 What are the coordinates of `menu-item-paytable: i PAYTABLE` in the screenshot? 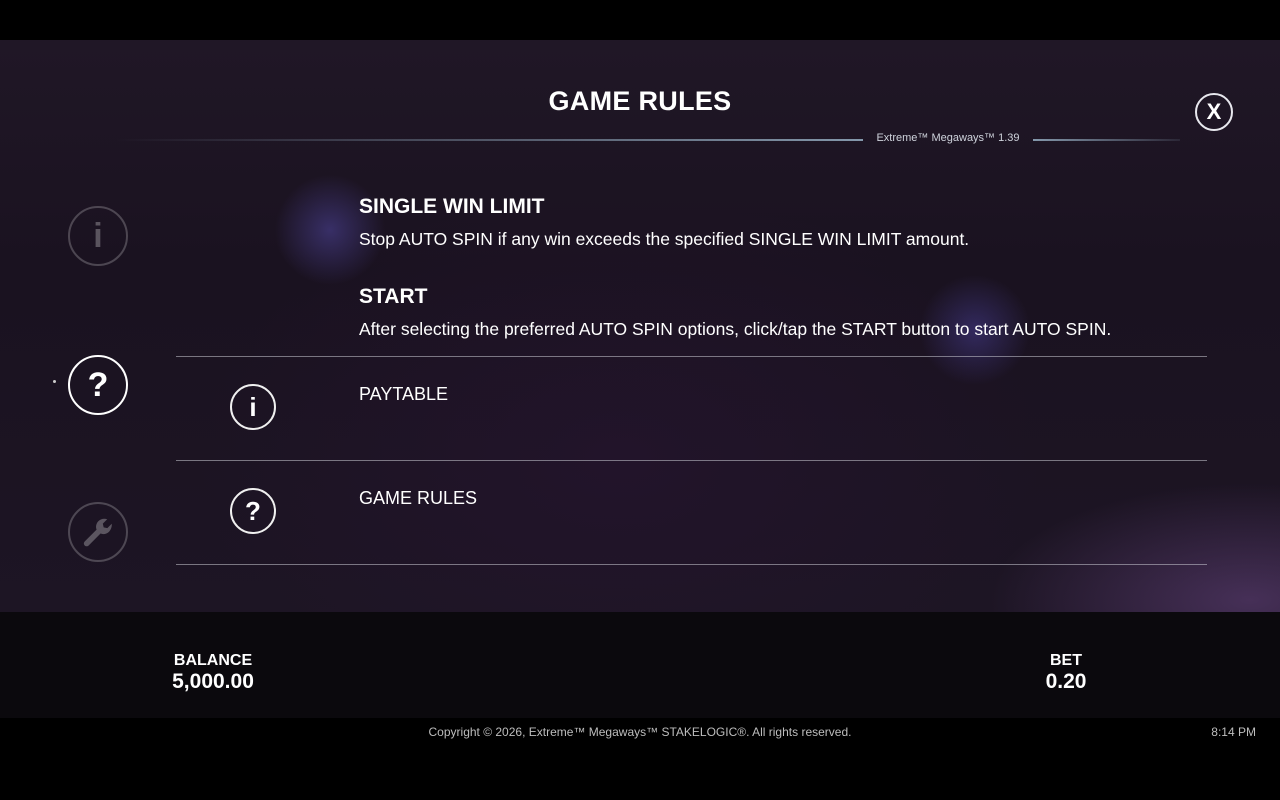 It's located at (691, 408).